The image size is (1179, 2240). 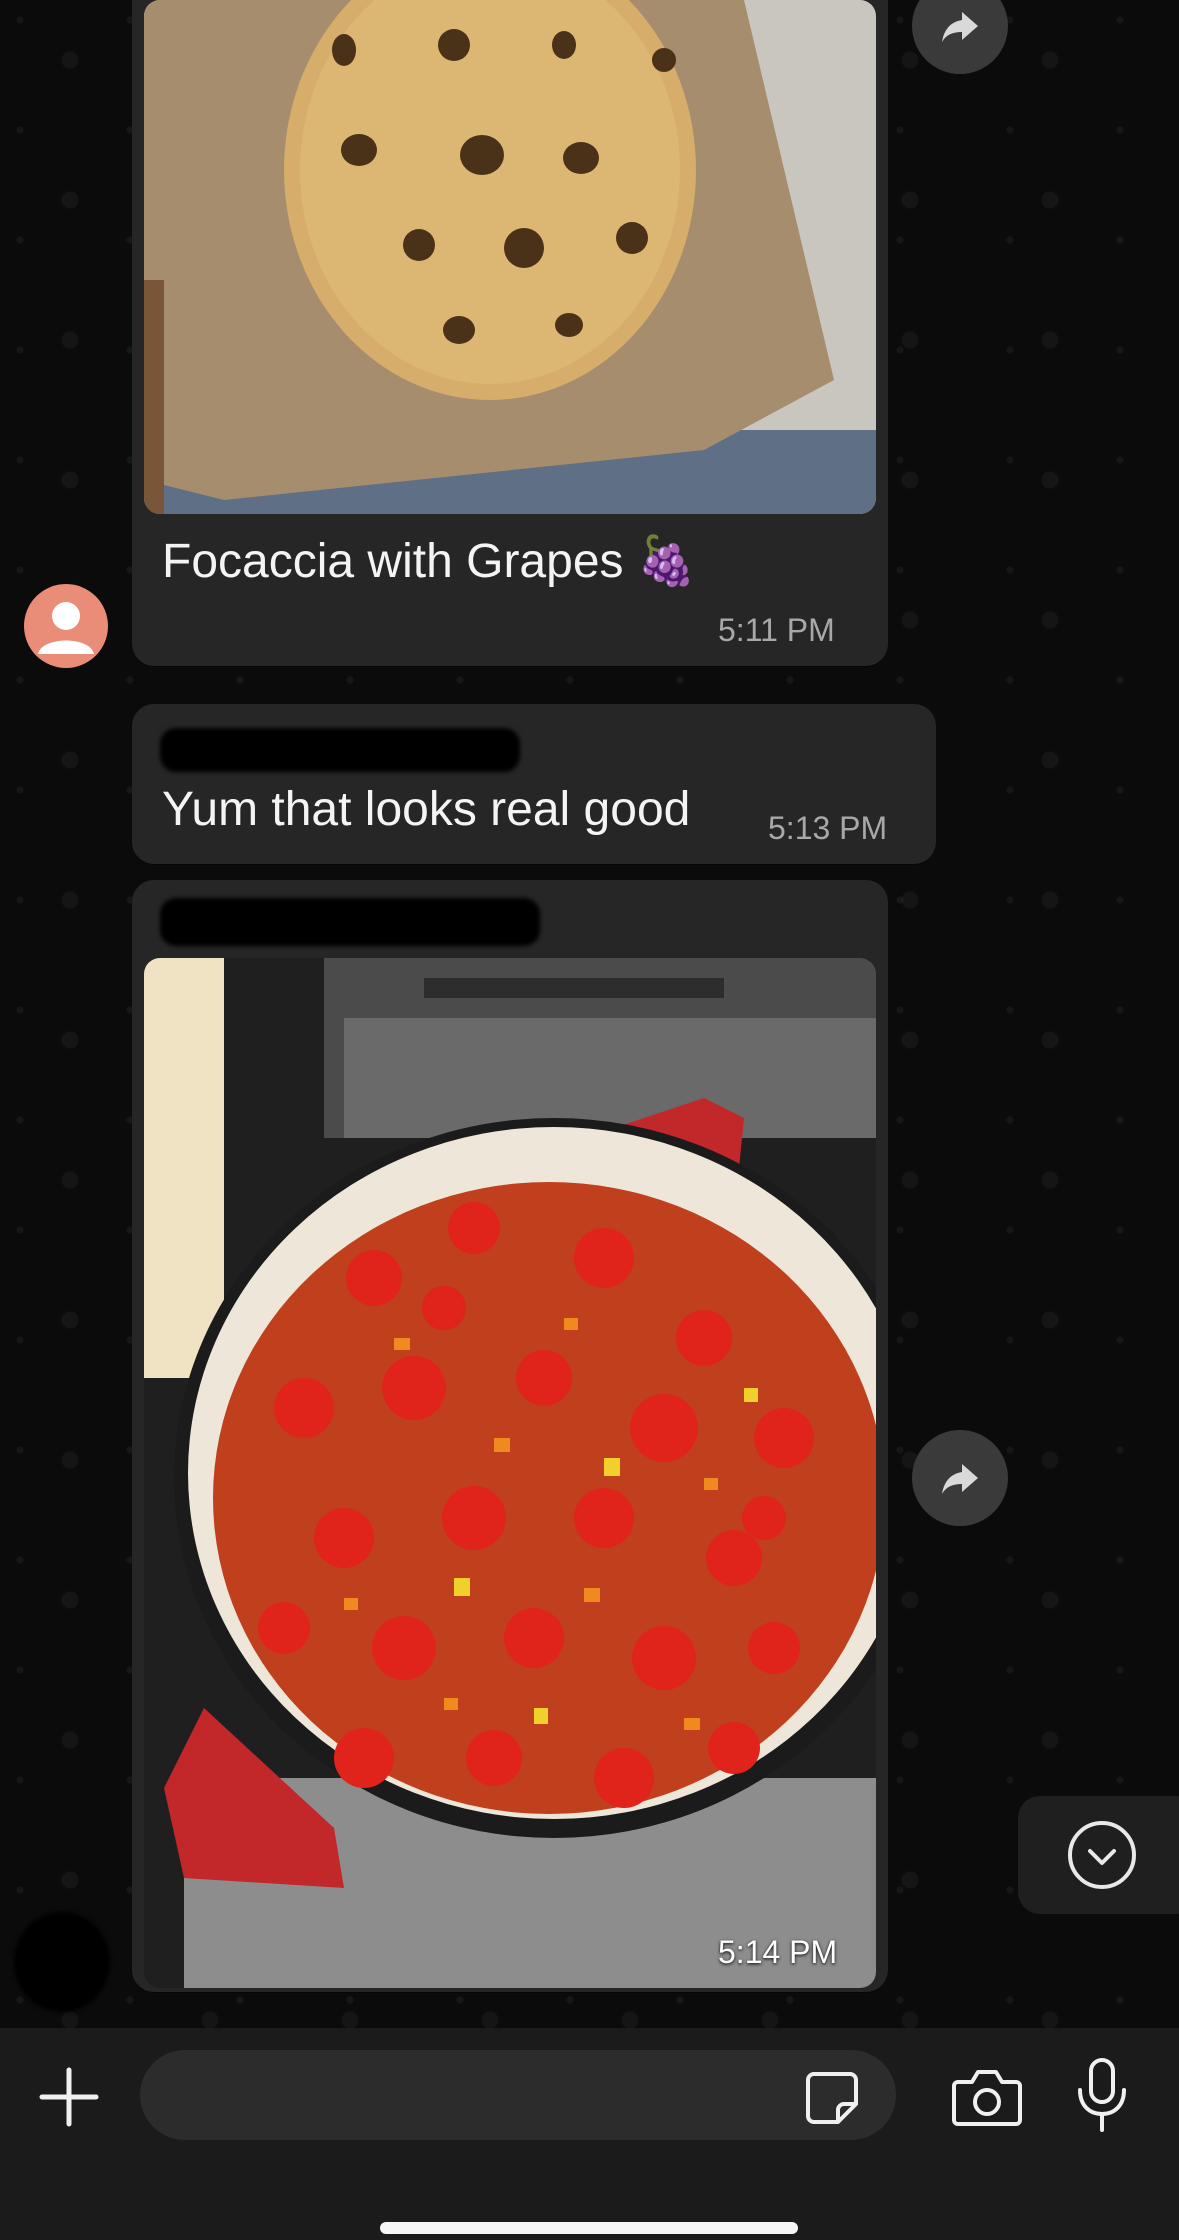 I want to click on camera-icon, so click(x=987, y=2098).